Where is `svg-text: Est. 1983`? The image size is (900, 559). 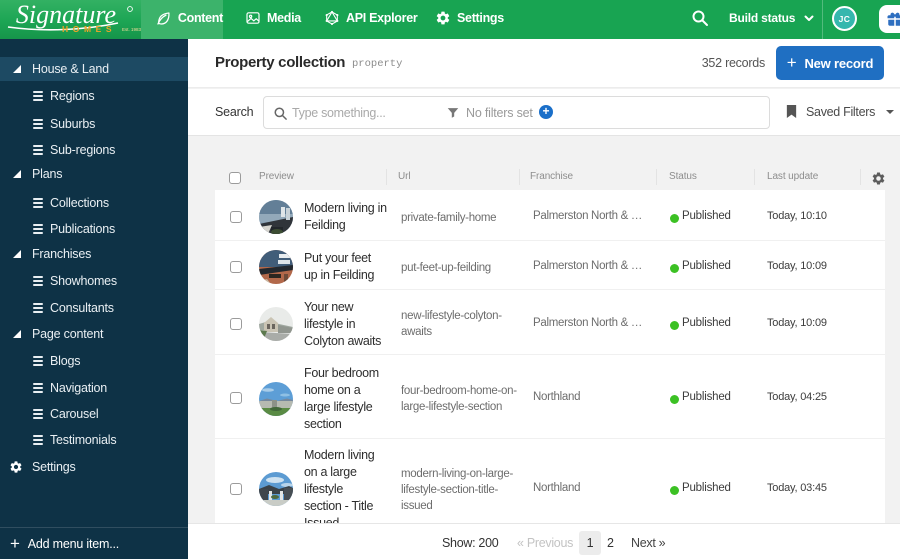
svg-text: Est. 1983 is located at coordinates (131, 29).